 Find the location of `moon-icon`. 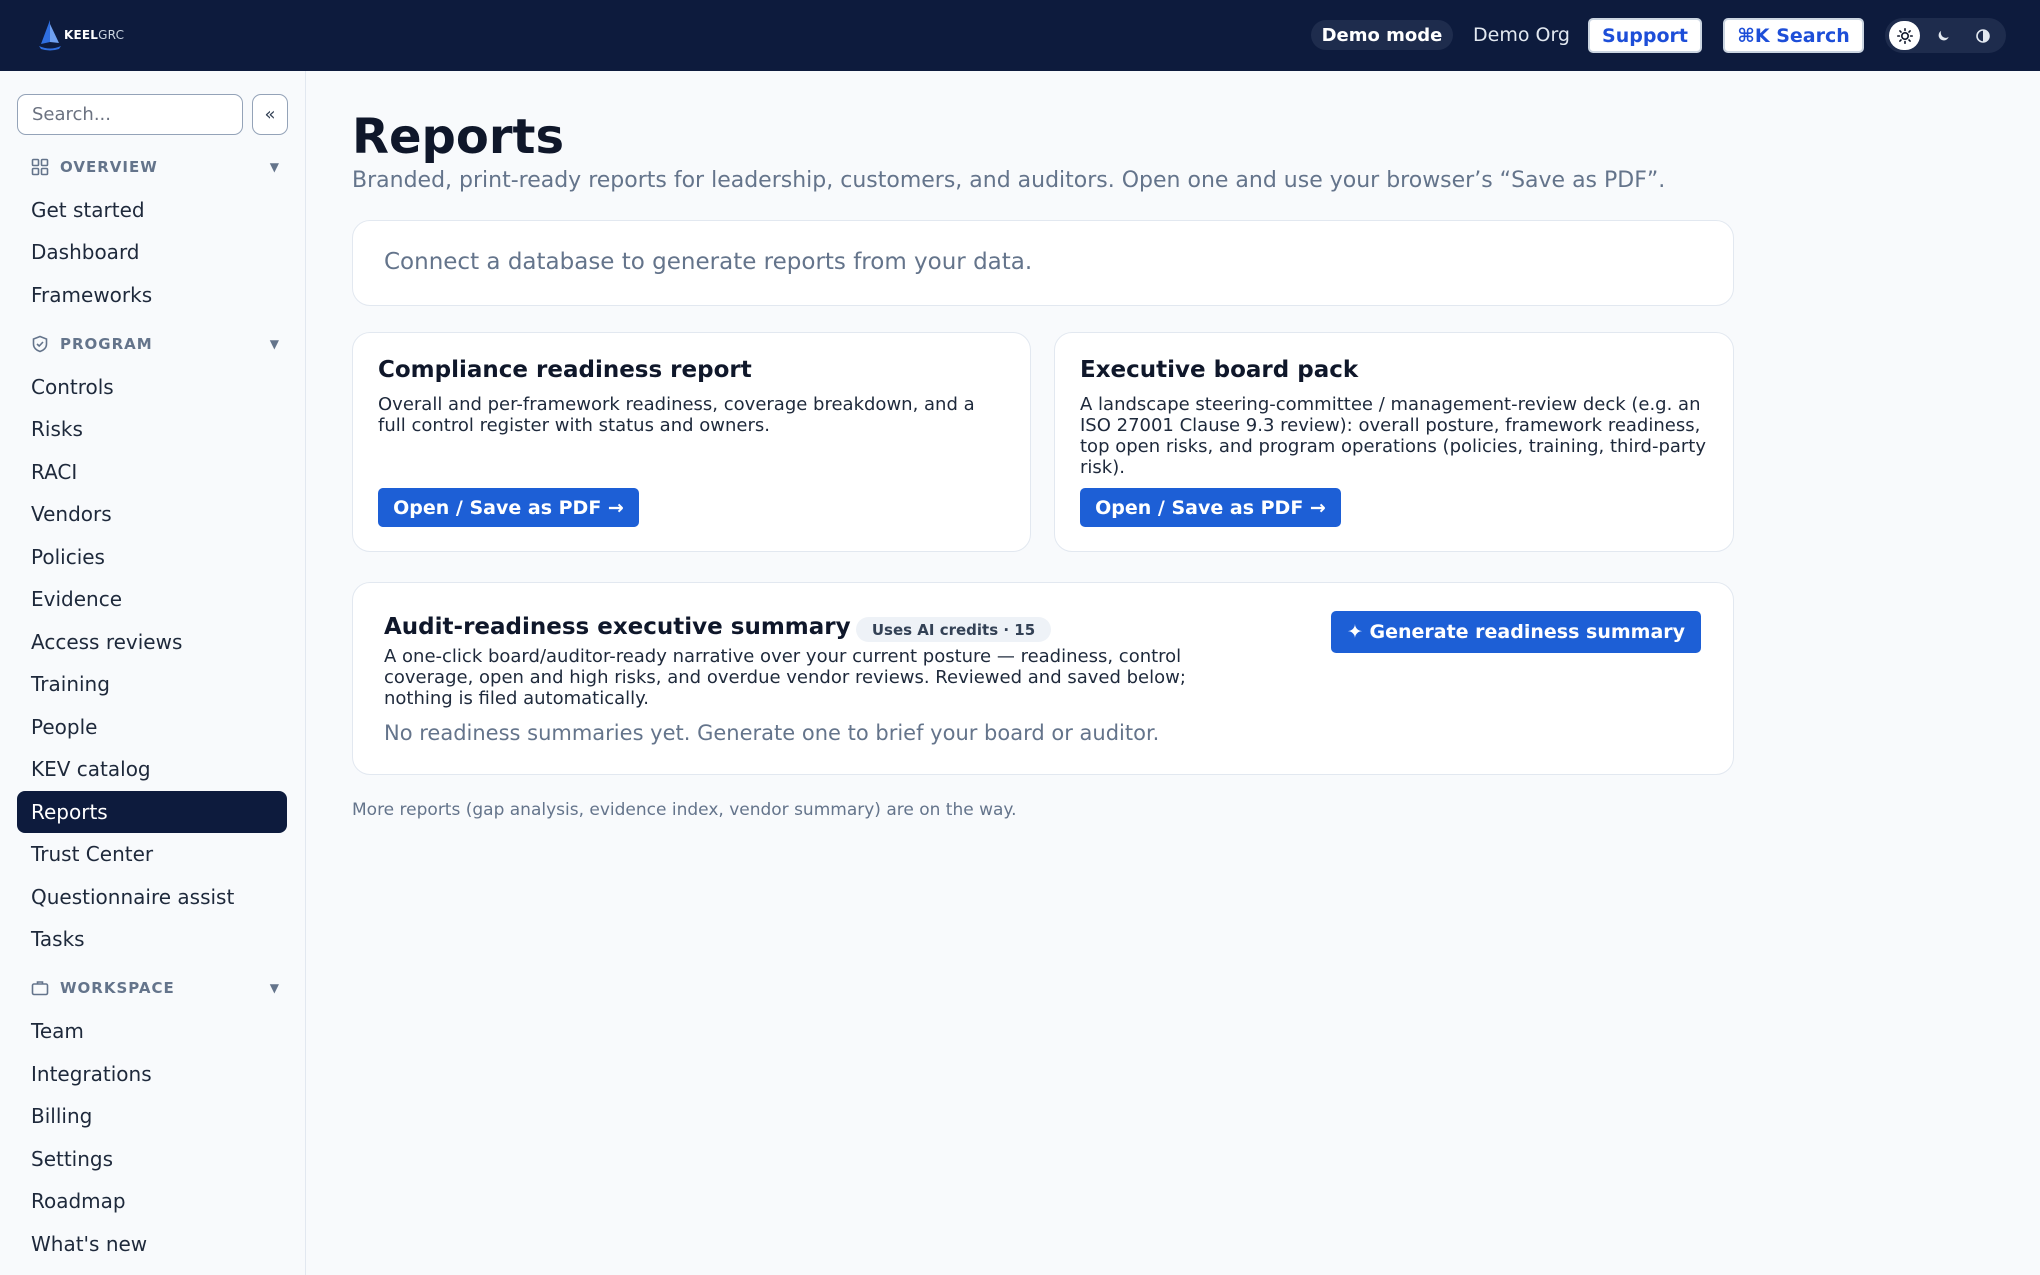

moon-icon is located at coordinates (1943, 35).